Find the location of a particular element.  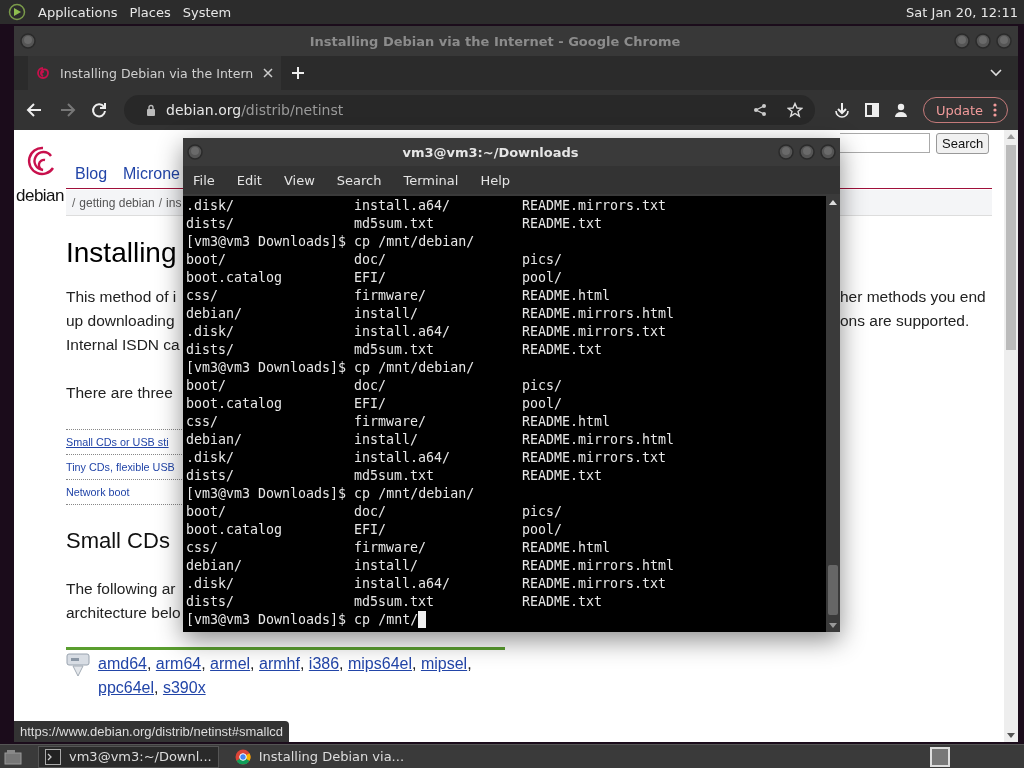

share-icon is located at coordinates (759, 110).